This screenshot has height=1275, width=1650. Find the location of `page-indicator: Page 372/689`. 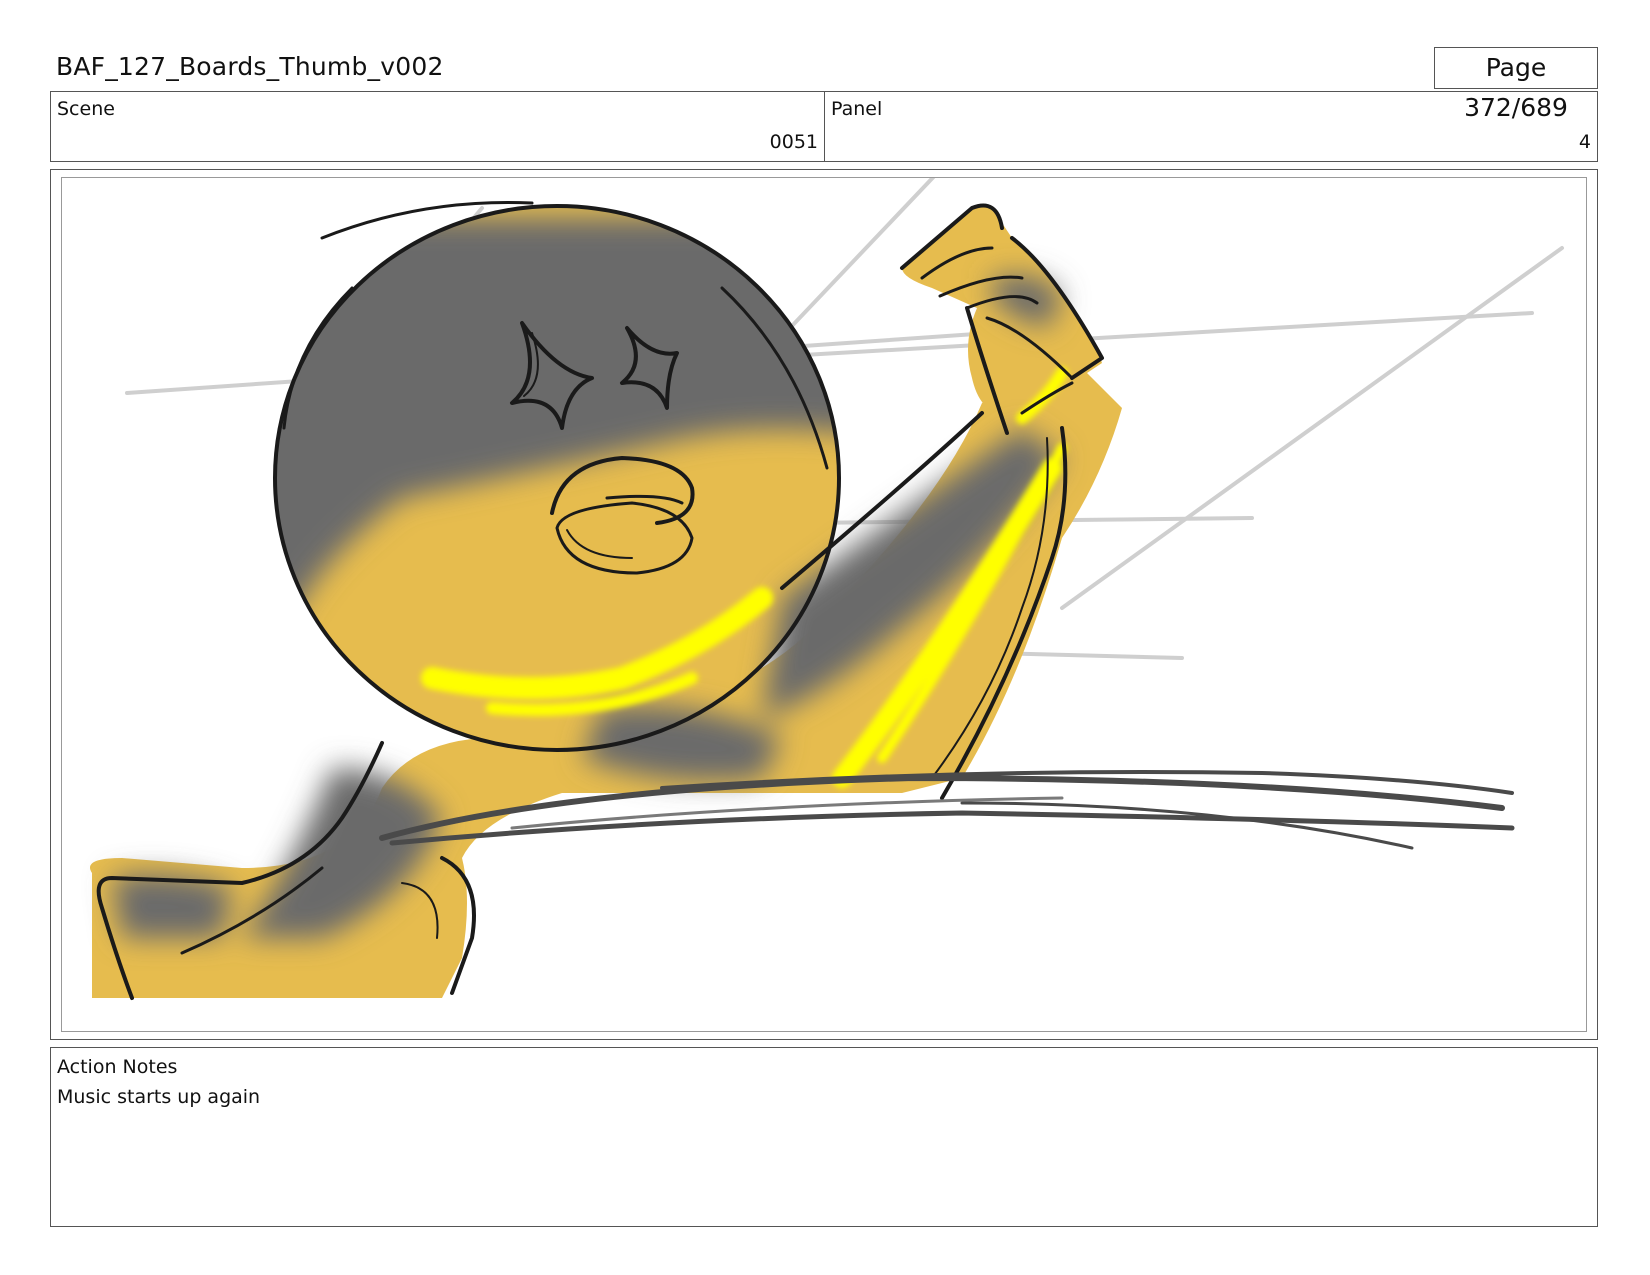

page-indicator: Page 372/689 is located at coordinates (1516, 84).